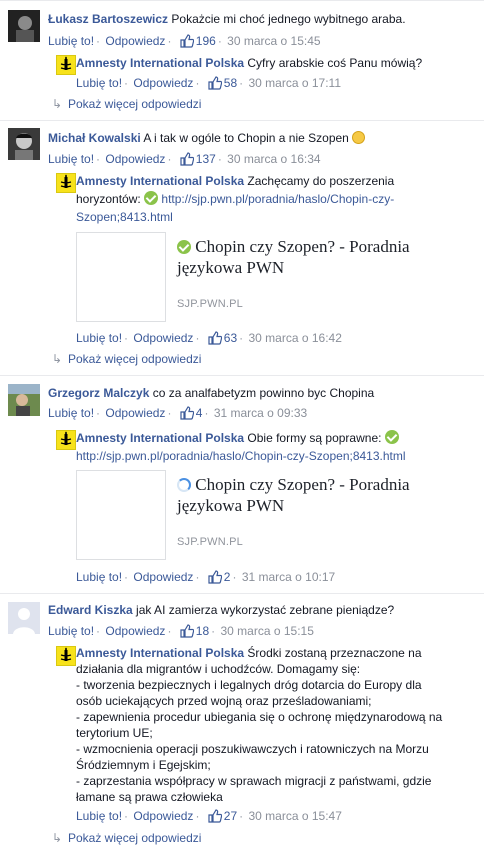 This screenshot has height=855, width=484. I want to click on comment-author: Grzegorz Malczyk, so click(98, 393).